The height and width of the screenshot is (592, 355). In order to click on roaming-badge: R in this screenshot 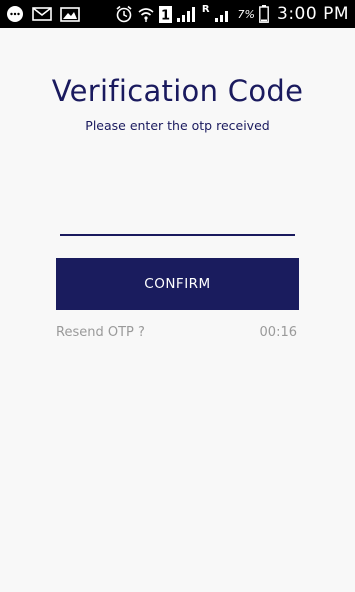, I will do `click(205, 9)`.